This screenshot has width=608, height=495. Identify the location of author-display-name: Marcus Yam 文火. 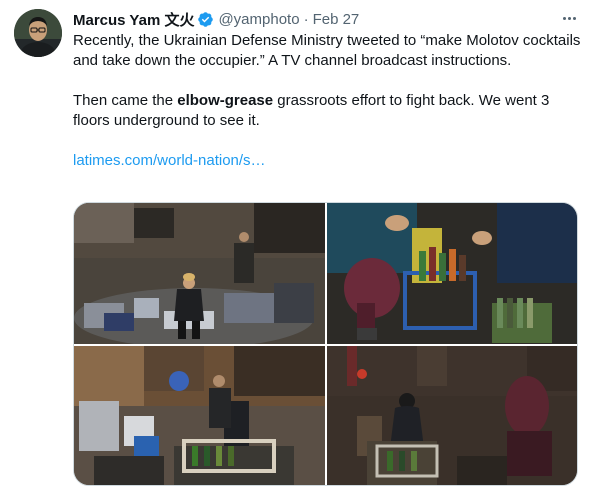
(133, 19).